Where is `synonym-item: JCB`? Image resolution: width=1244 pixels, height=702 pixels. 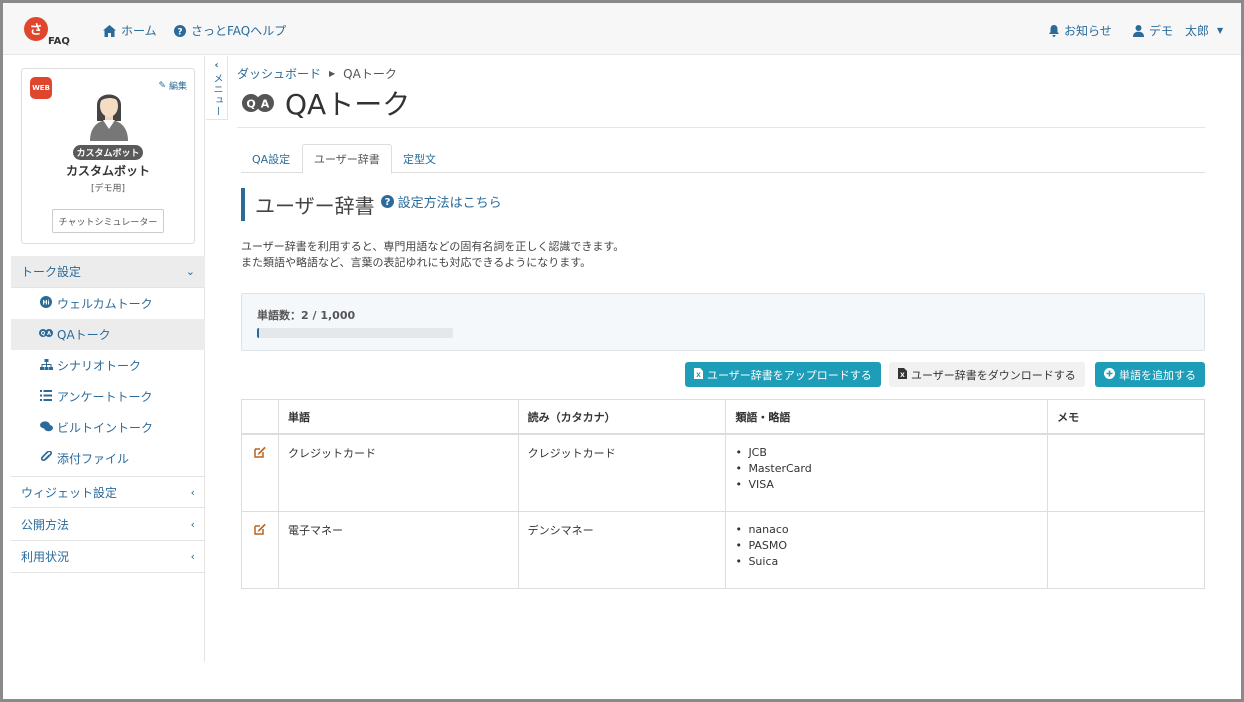 synonym-item: JCB is located at coordinates (886, 453).